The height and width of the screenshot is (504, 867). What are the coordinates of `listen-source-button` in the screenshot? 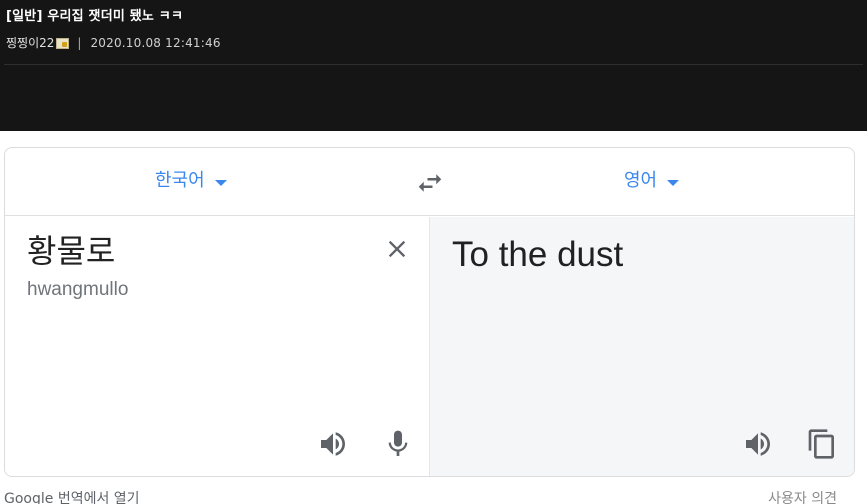 It's located at (333, 444).